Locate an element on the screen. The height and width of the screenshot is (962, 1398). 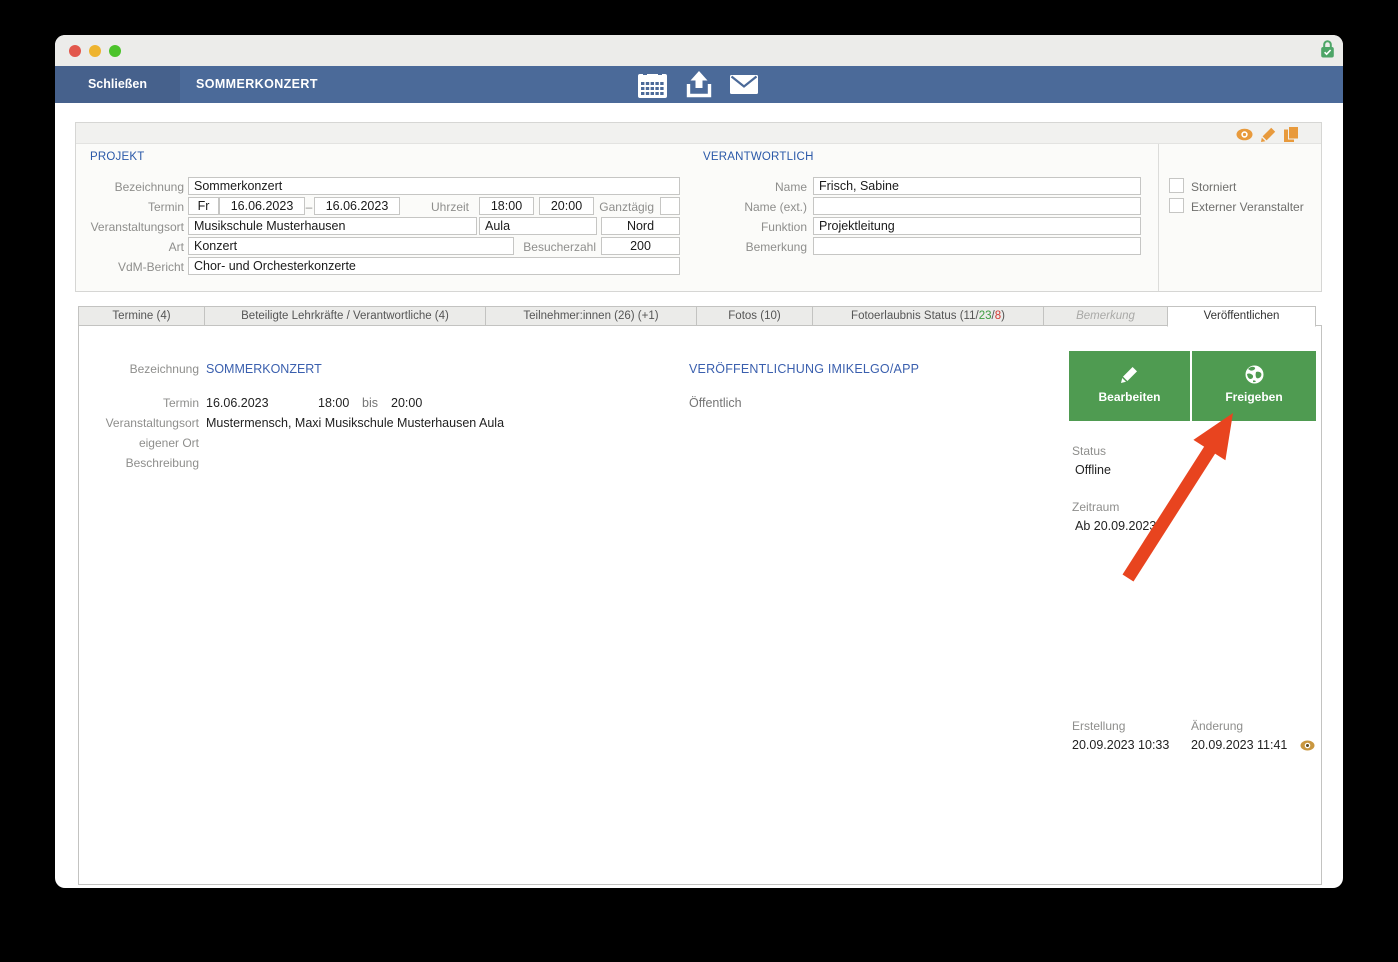
bearbeiten-button: Bearbeiten is located at coordinates (1129, 386).